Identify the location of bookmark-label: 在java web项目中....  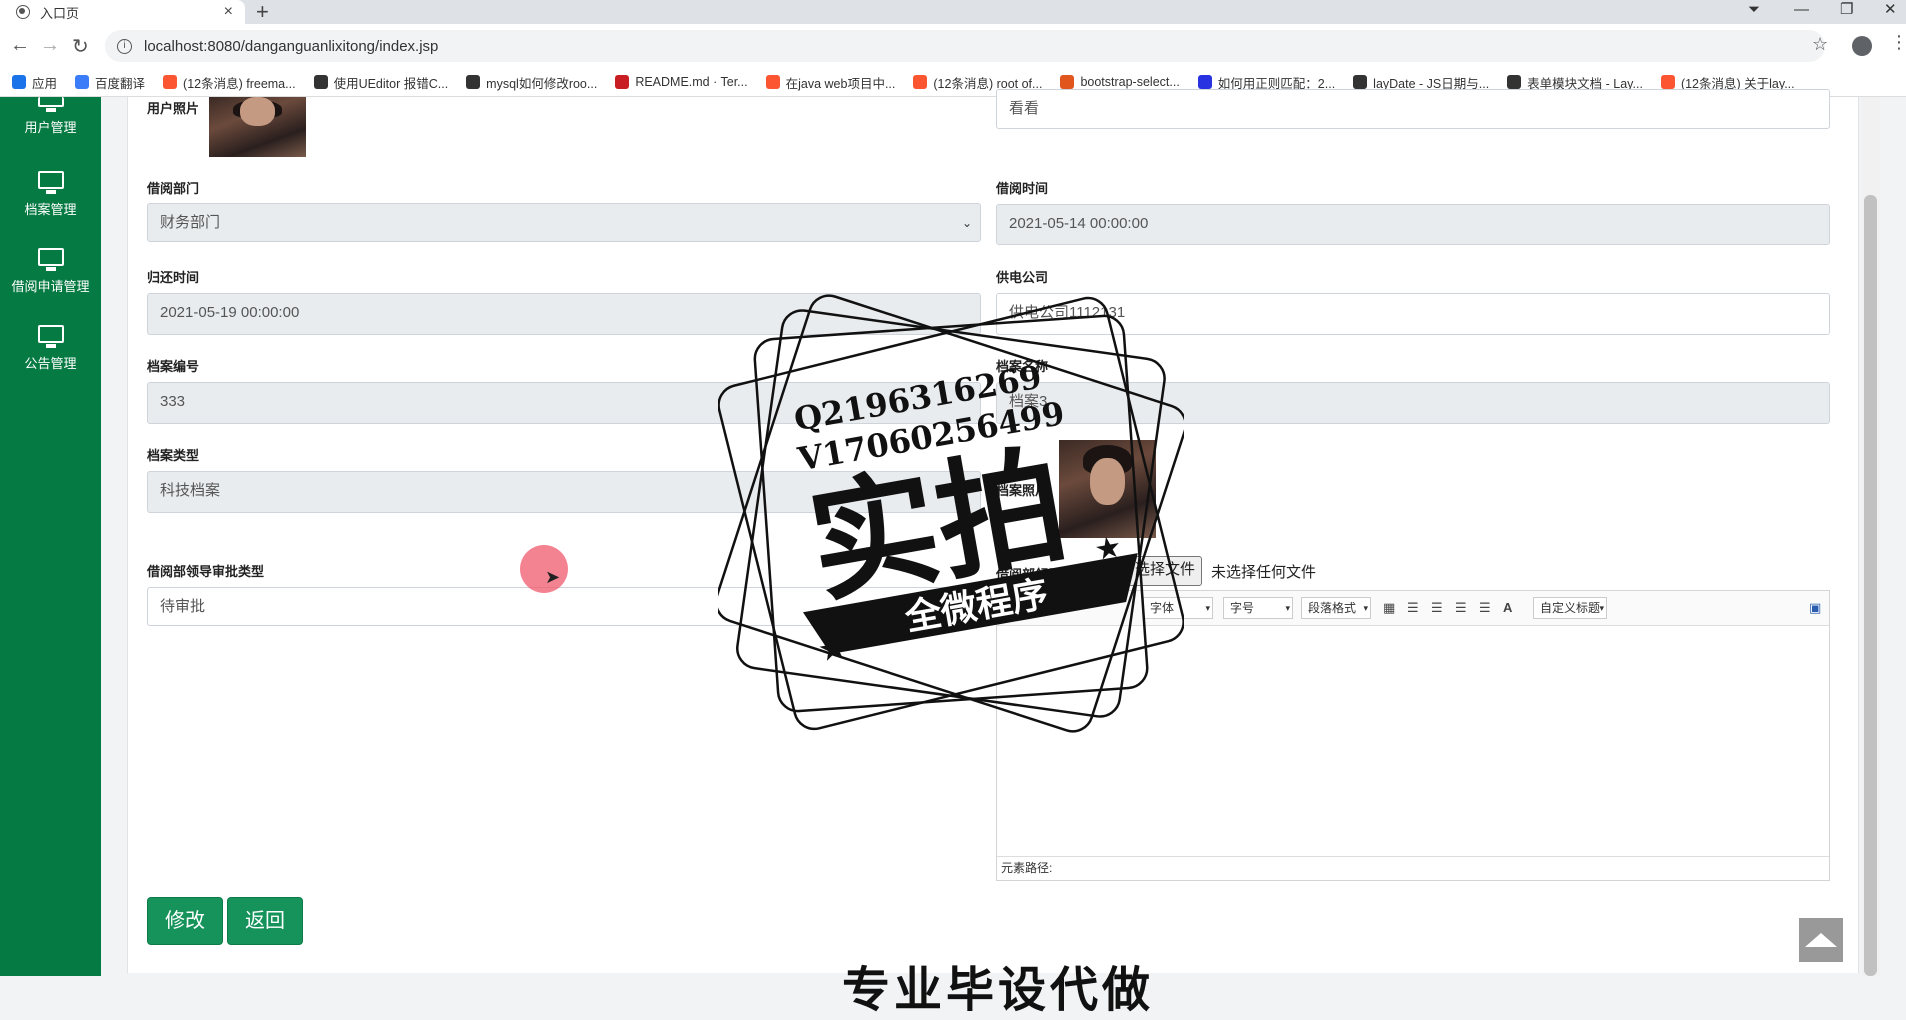
(840, 83).